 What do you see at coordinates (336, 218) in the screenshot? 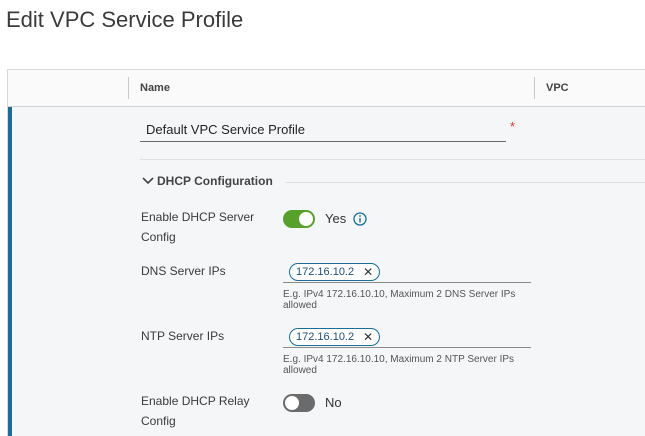
I see `enable-dhcp-server-state: Yes` at bounding box center [336, 218].